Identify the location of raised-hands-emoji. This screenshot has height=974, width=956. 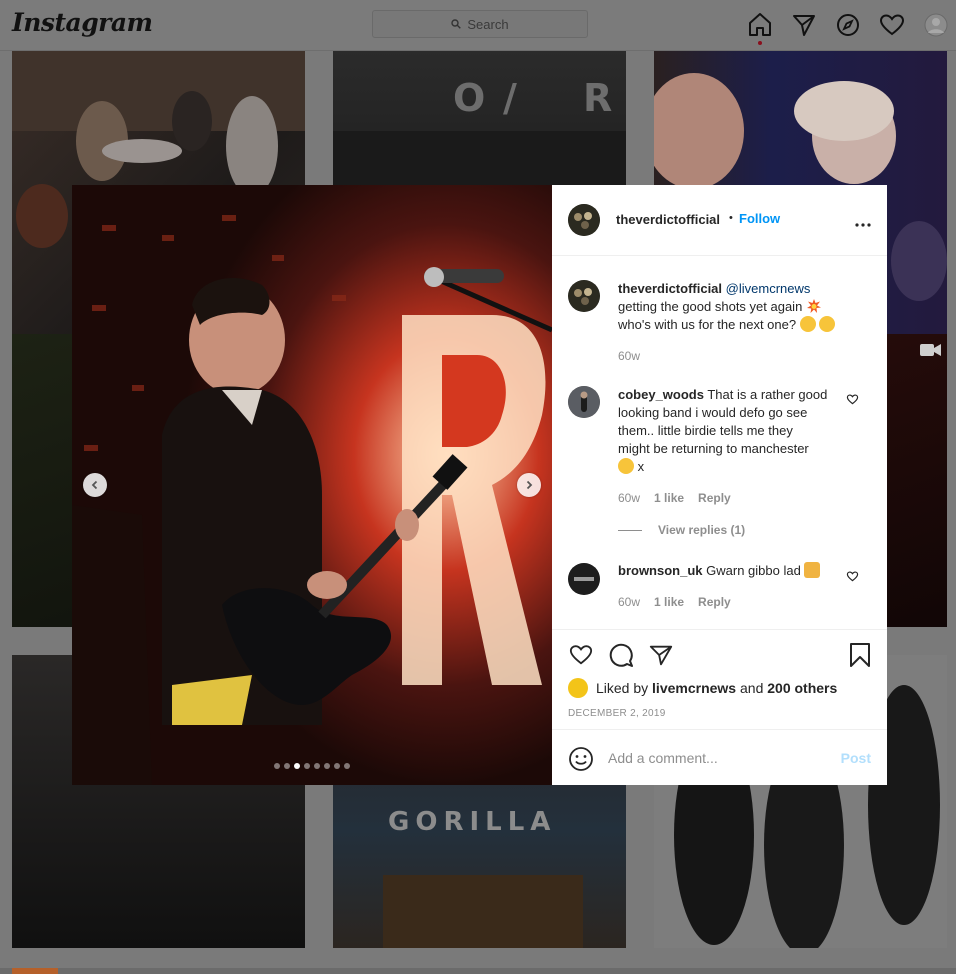
(812, 570).